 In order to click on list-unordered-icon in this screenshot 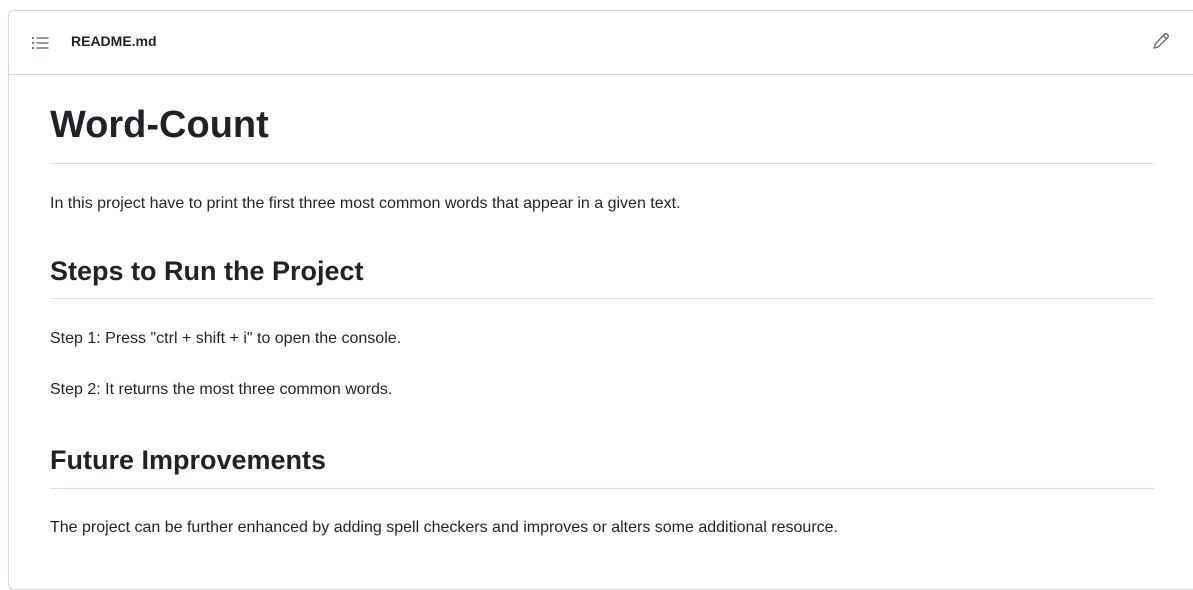, I will do `click(40, 43)`.